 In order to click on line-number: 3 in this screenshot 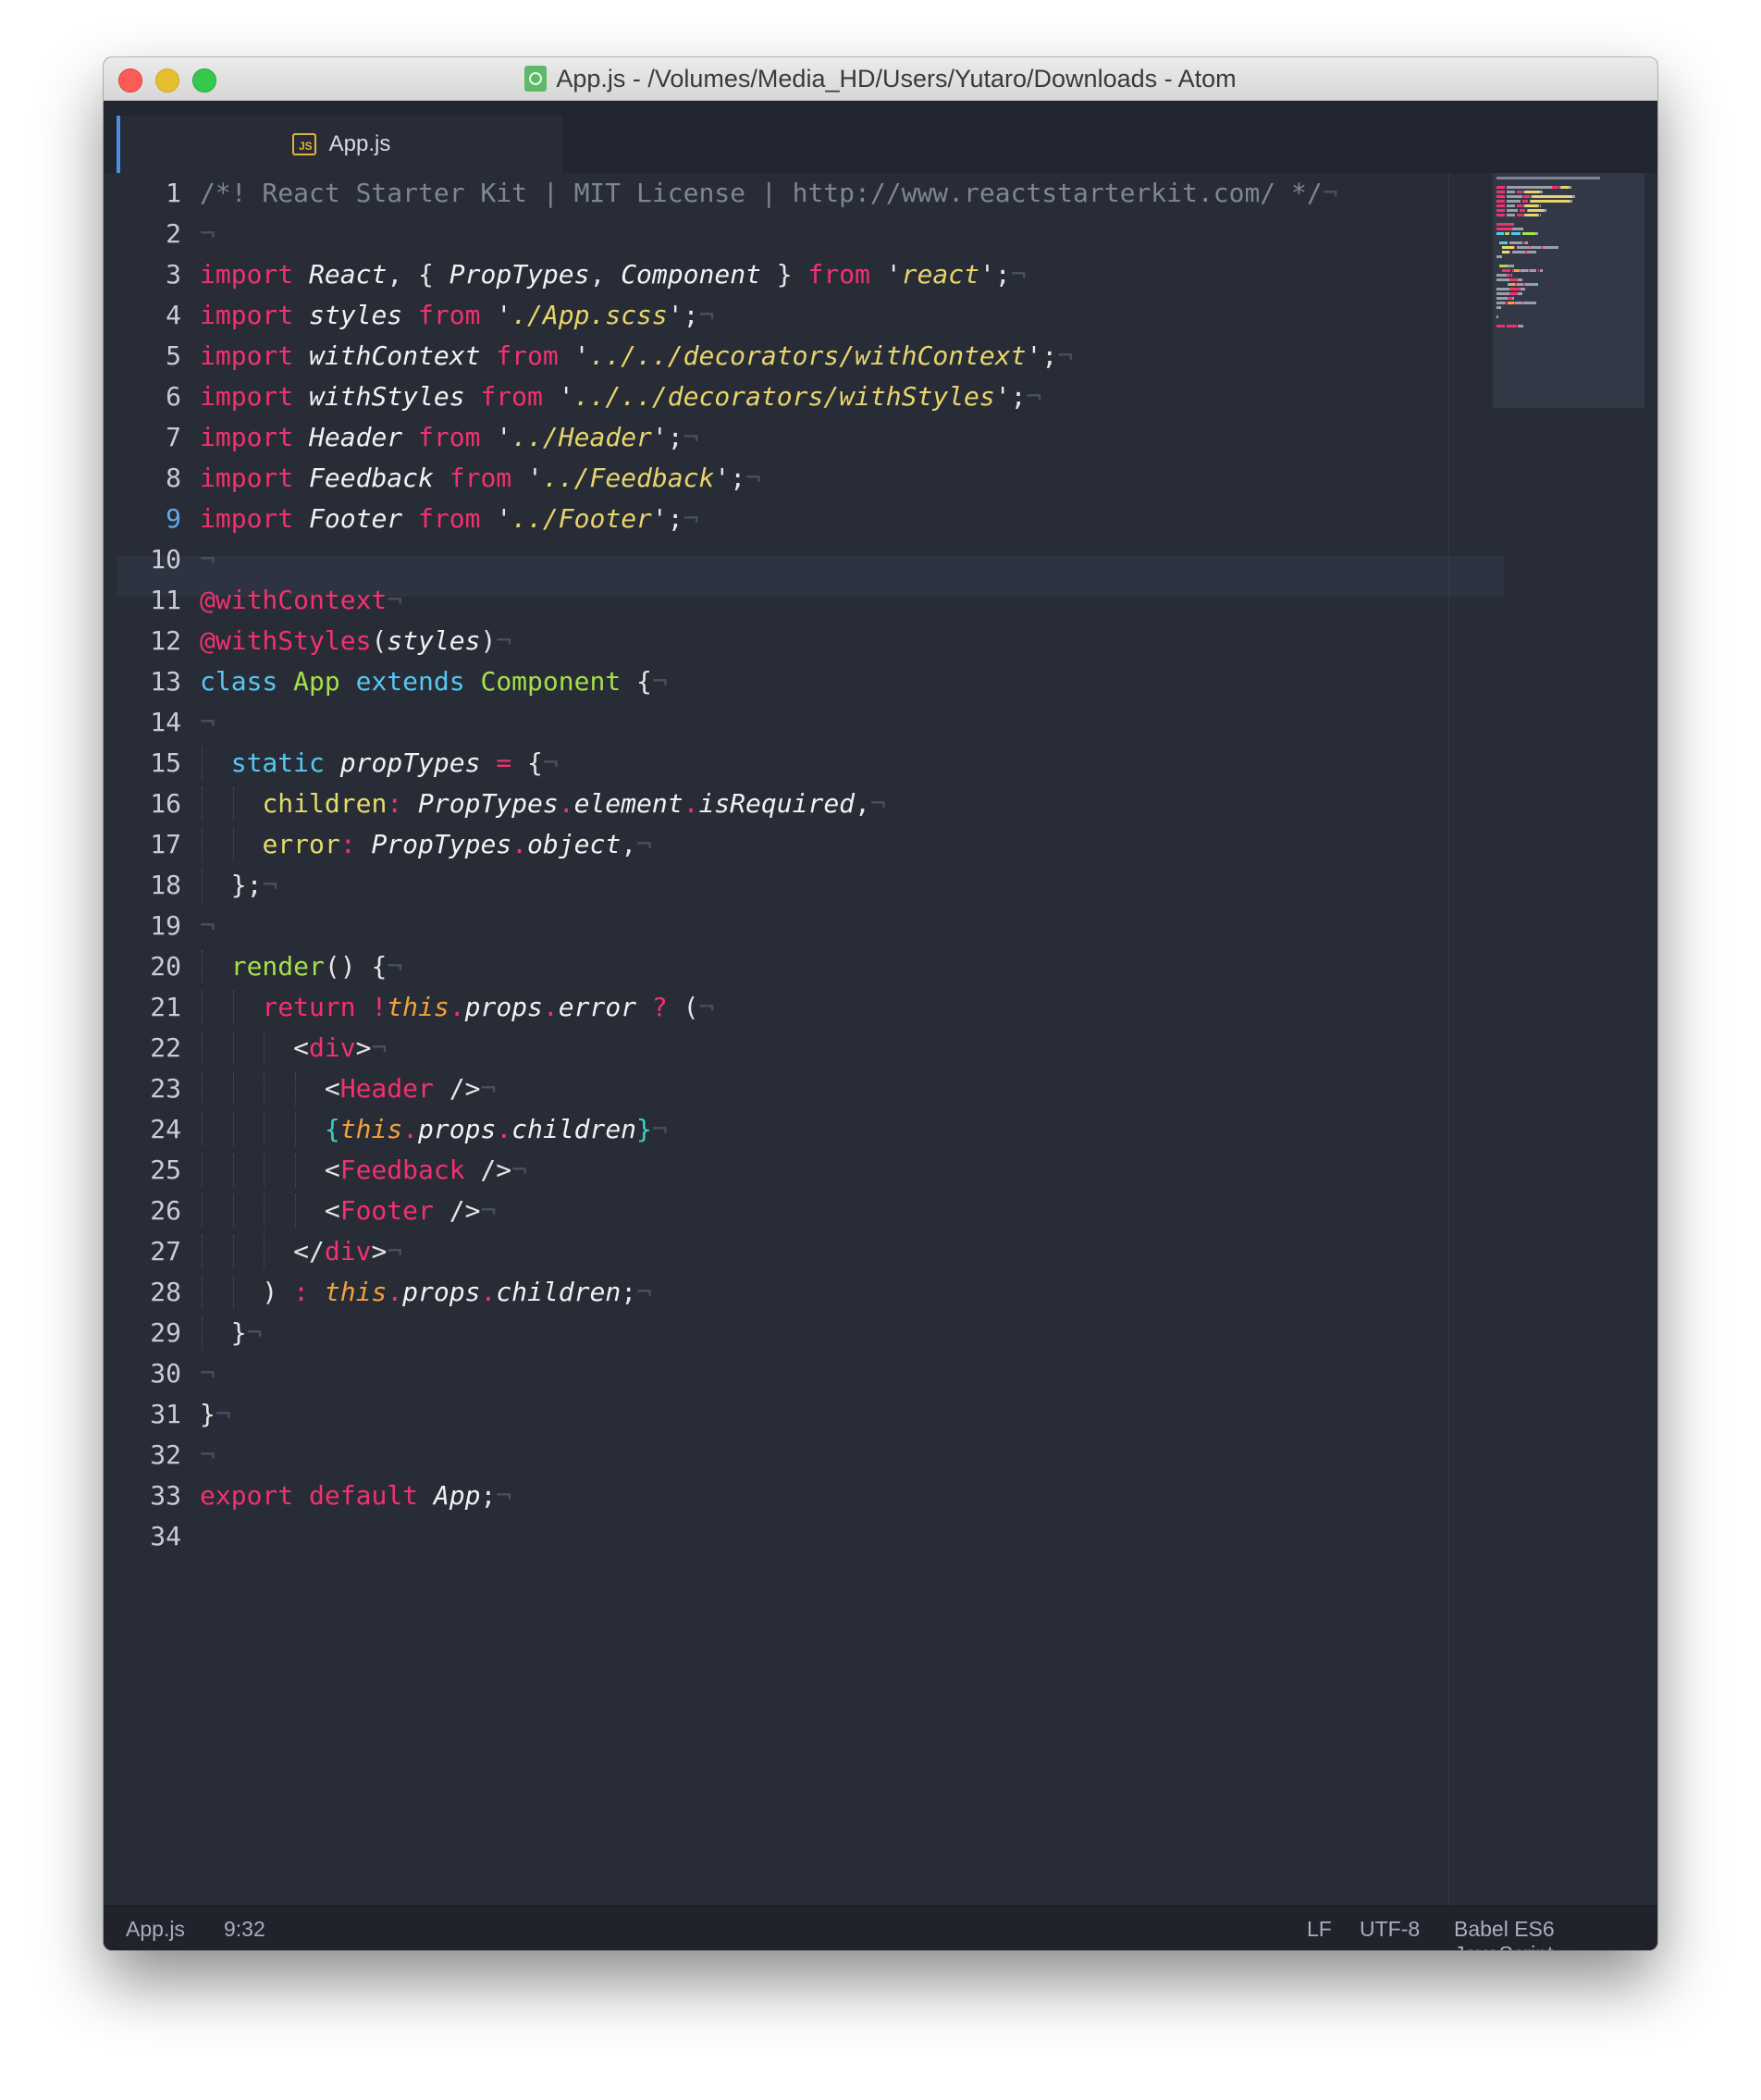, I will do `click(149, 274)`.